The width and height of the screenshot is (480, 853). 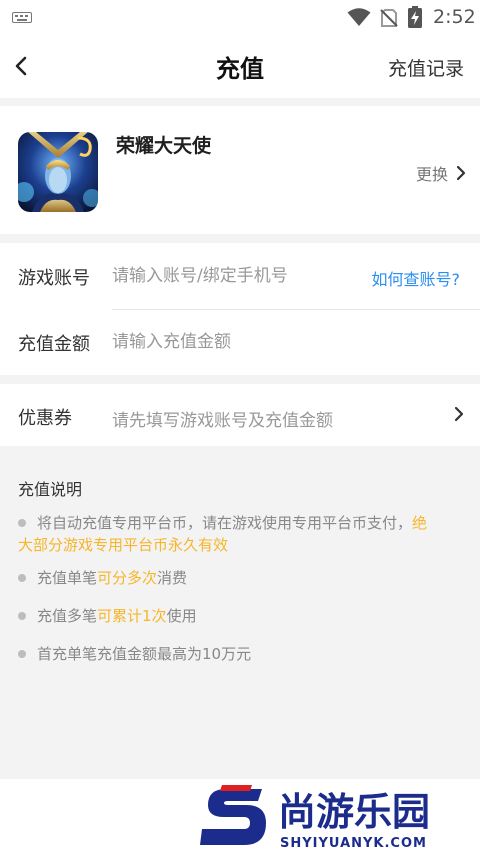 I want to click on coupon-label: 优惠券, so click(x=45, y=418).